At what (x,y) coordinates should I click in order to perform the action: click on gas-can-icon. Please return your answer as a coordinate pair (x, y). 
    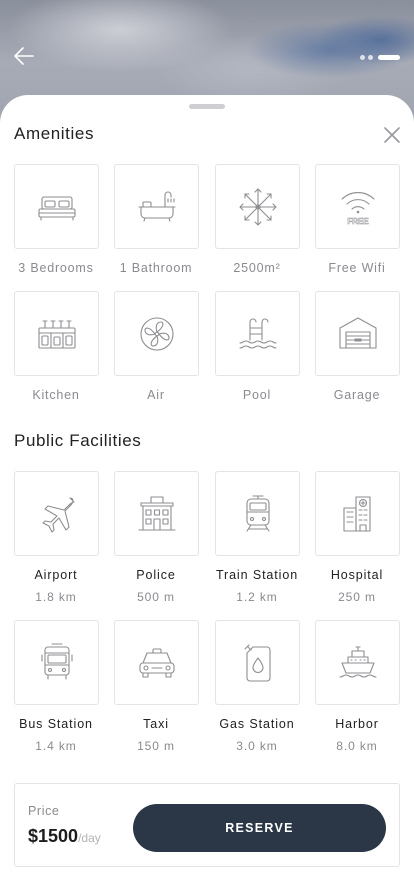
    Looking at the image, I should click on (257, 662).